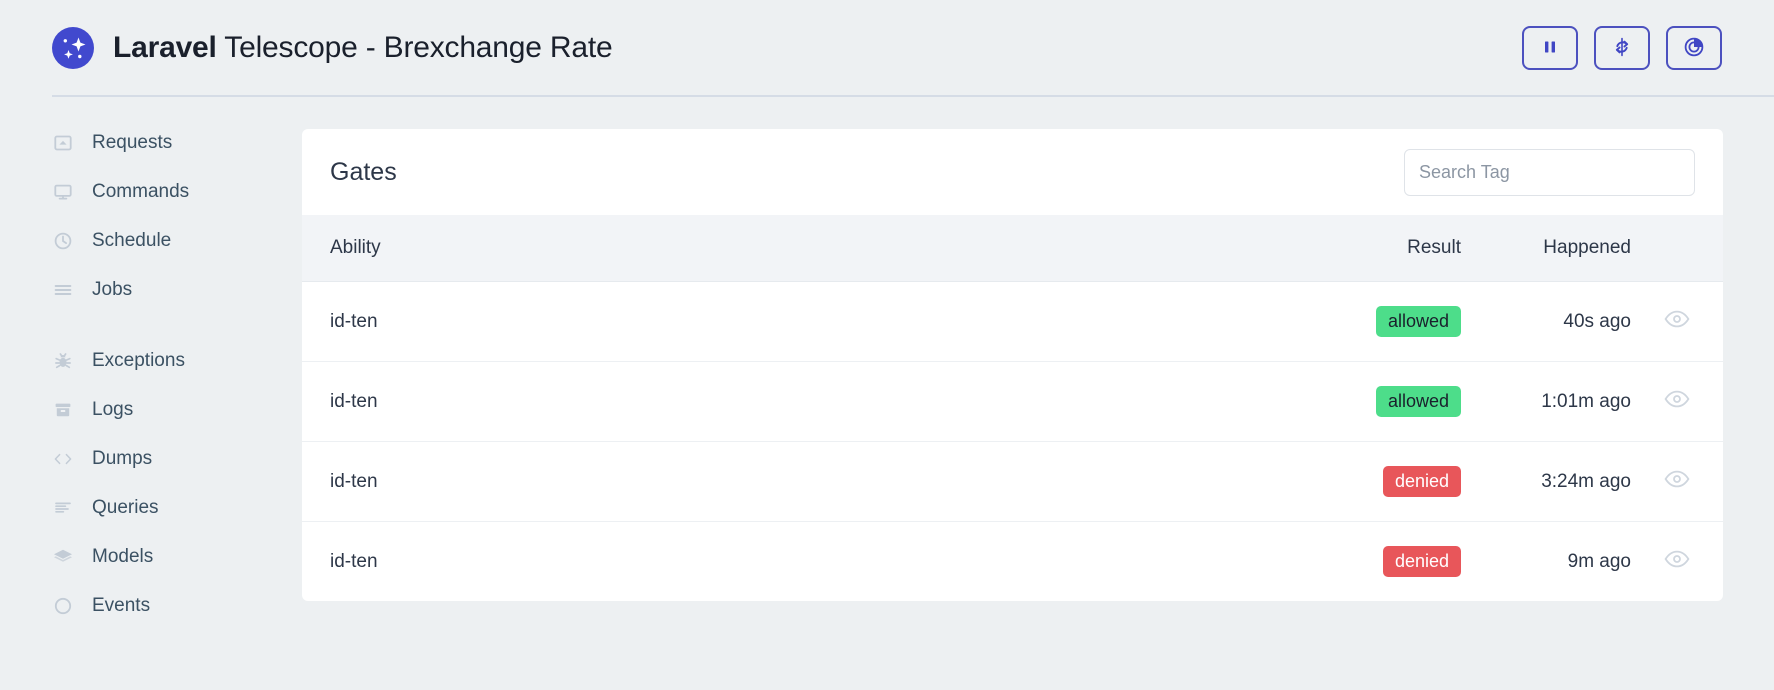 The height and width of the screenshot is (690, 1774). What do you see at coordinates (1586, 481) in the screenshot?
I see `cell-happened: 3:24m ago` at bounding box center [1586, 481].